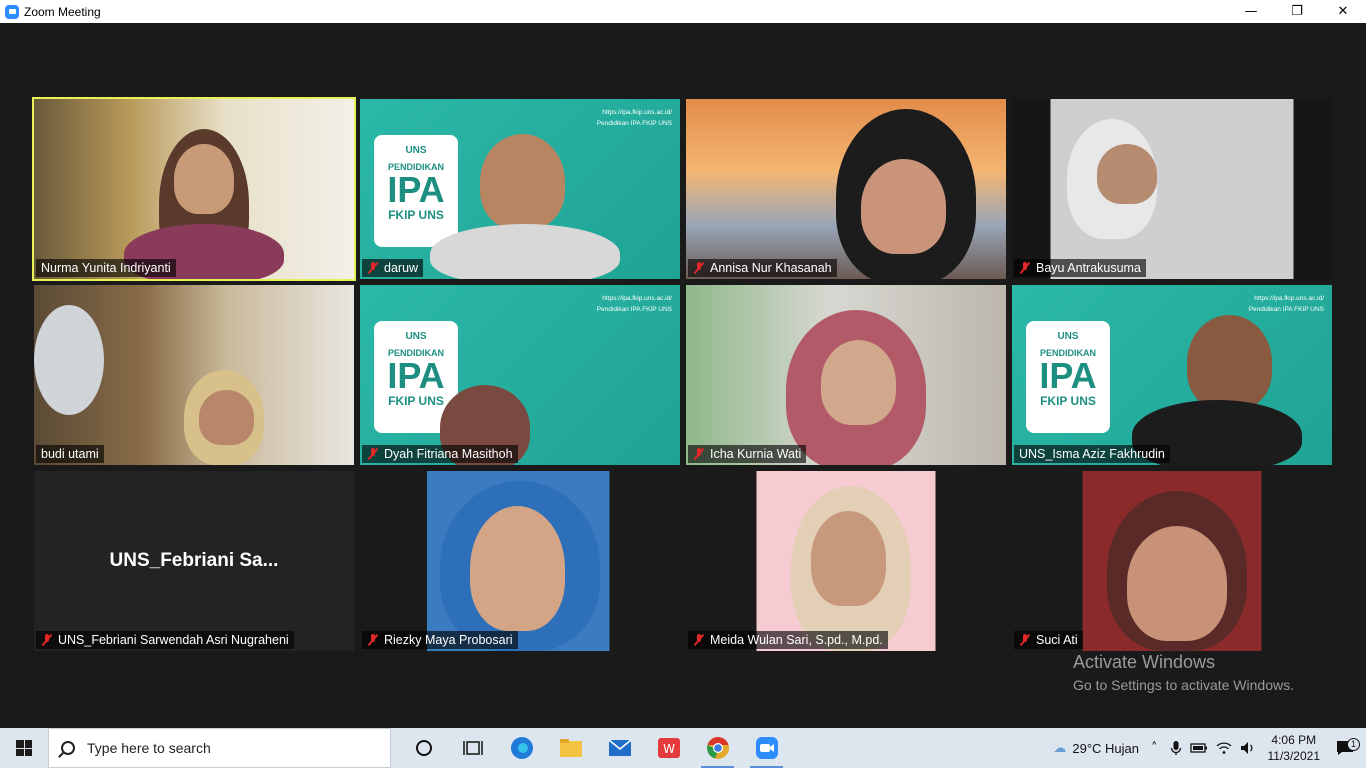  What do you see at coordinates (1199, 748) in the screenshot?
I see `battery-icon` at bounding box center [1199, 748].